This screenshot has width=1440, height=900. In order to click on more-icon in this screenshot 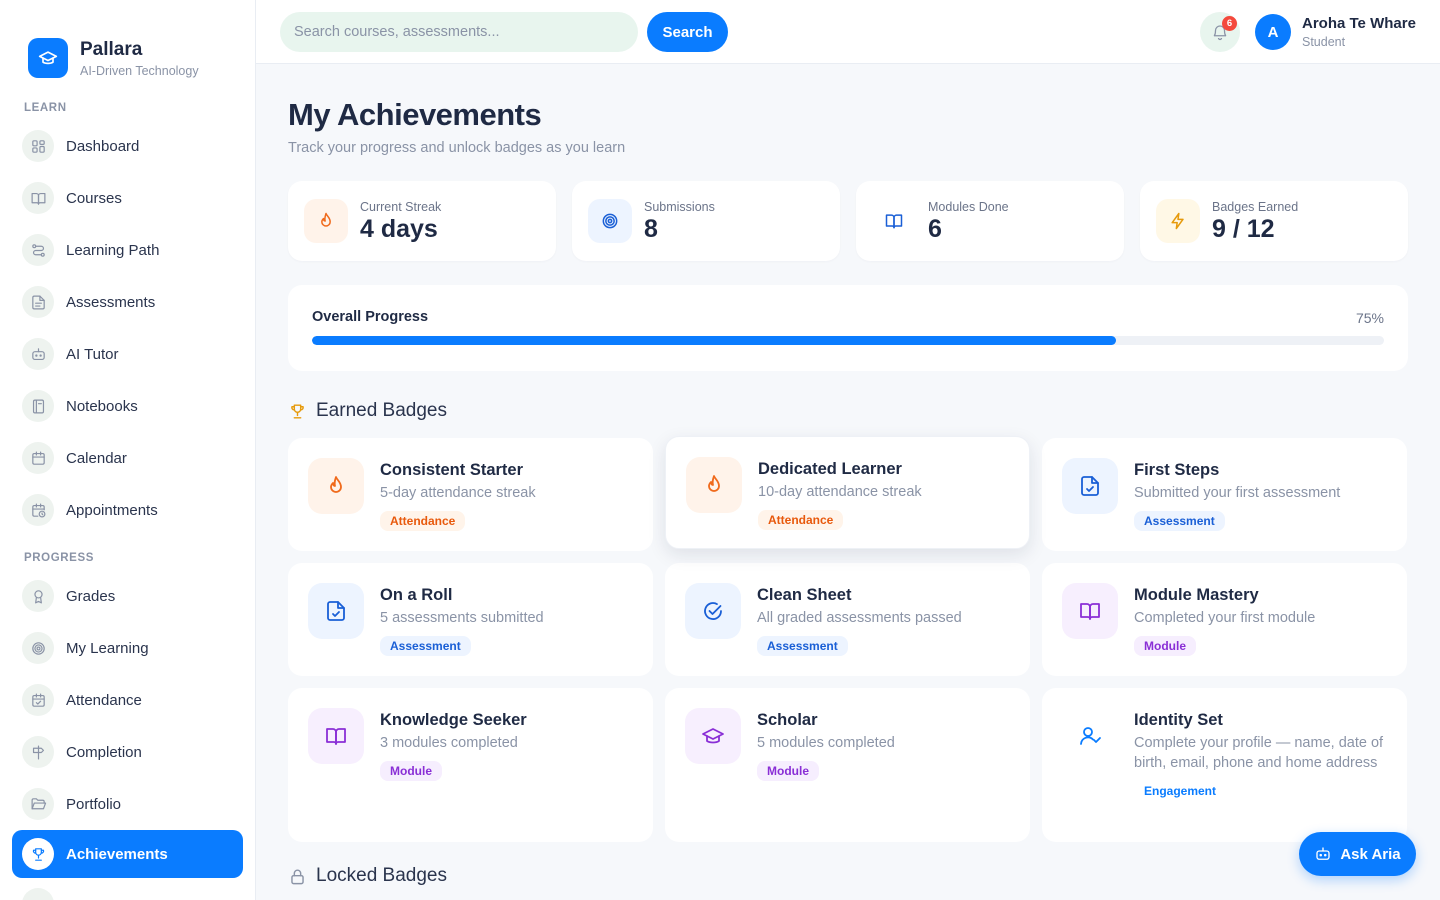, I will do `click(38, 894)`.